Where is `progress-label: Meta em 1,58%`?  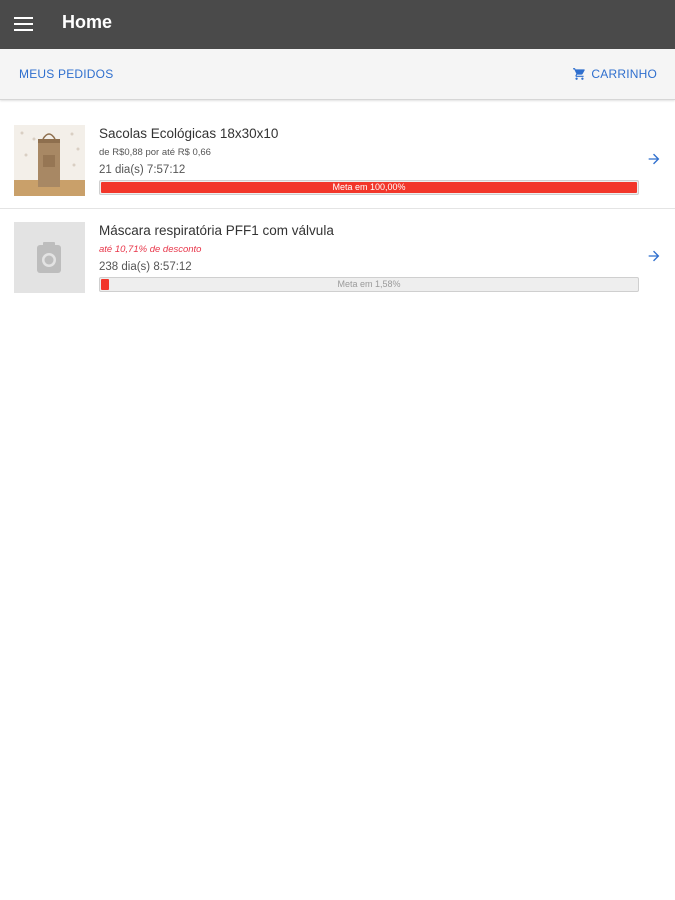 progress-label: Meta em 1,58% is located at coordinates (369, 284).